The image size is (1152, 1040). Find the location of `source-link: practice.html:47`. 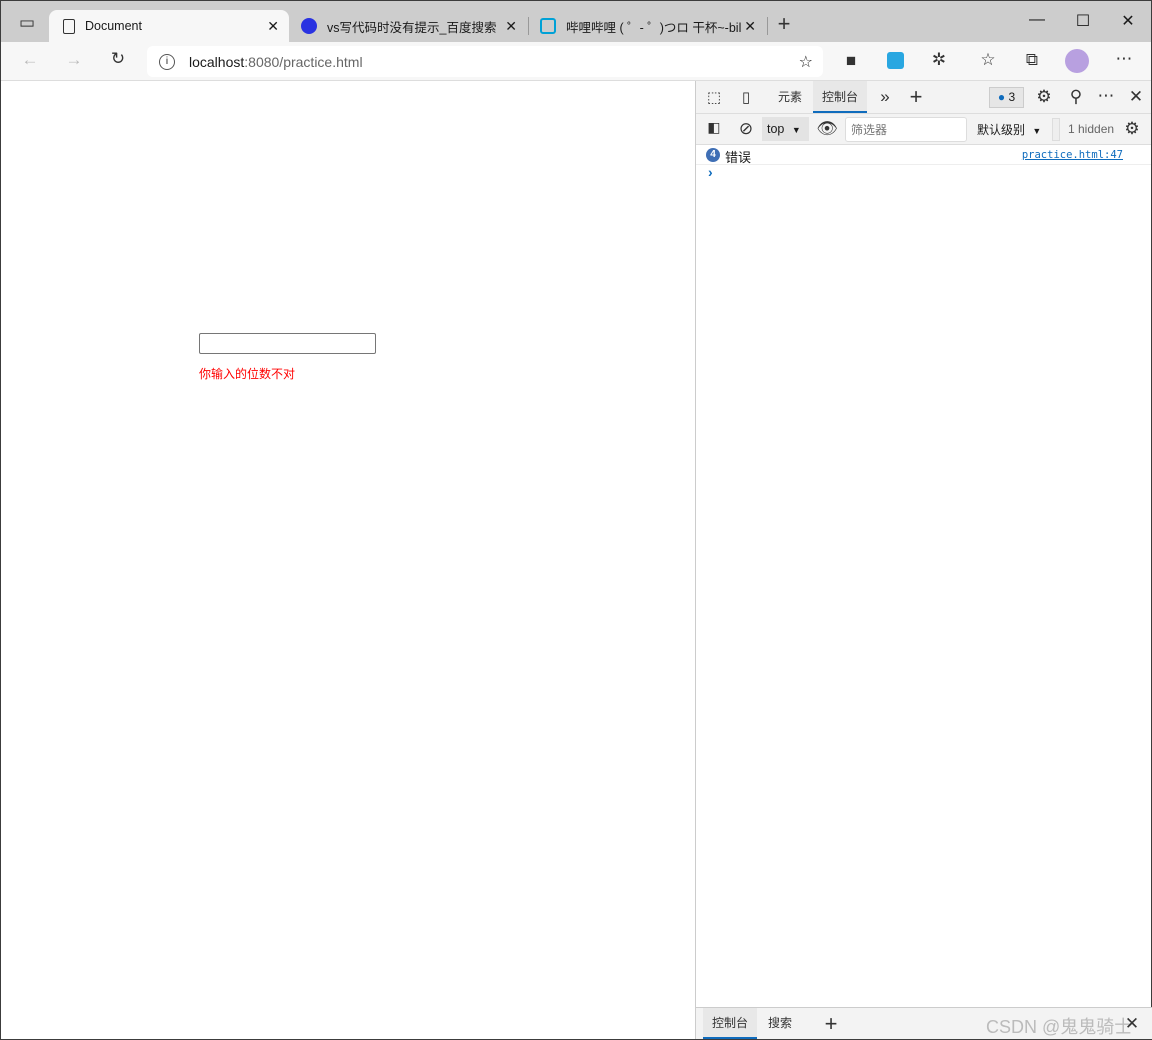

source-link: practice.html:47 is located at coordinates (1072, 155).